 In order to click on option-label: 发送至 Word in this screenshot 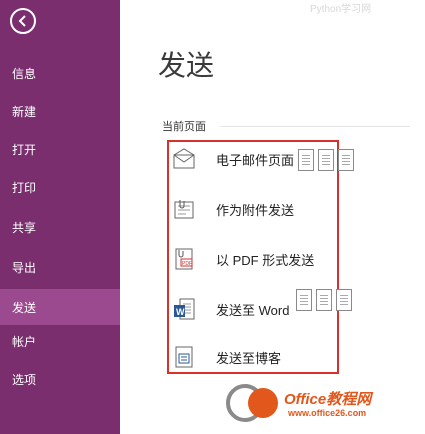, I will do `click(253, 310)`.